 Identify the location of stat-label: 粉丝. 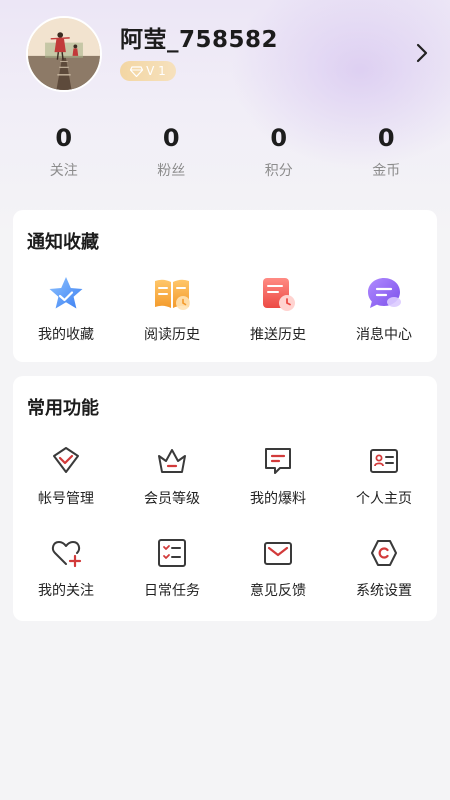
(171, 171).